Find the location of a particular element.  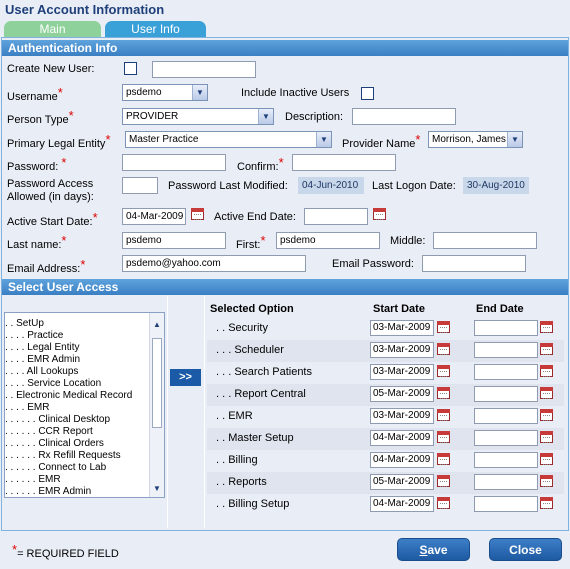

tree-item: . . . . EMR Admin is located at coordinates (42, 360).